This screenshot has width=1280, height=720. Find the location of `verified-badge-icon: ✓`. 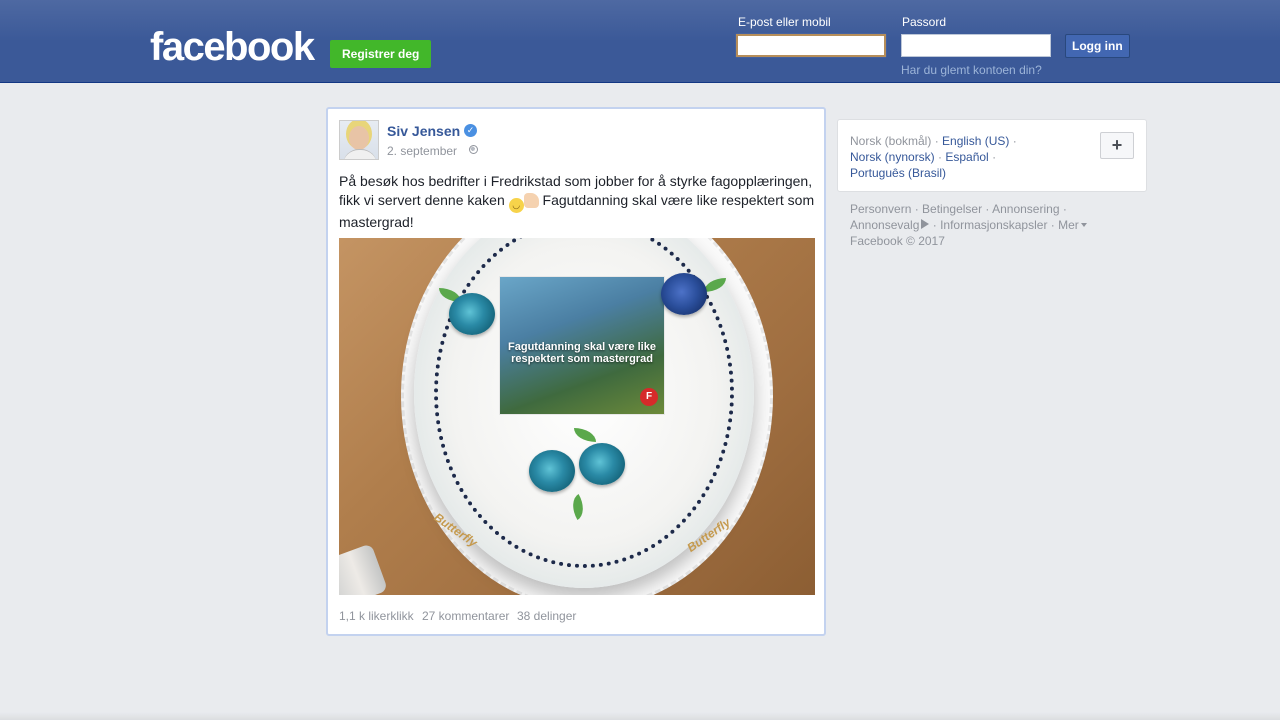

verified-badge-icon: ✓ is located at coordinates (470, 130).